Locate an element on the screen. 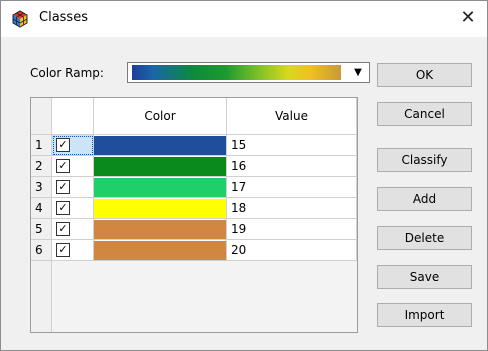 The width and height of the screenshot is (488, 351). import-button: Import is located at coordinates (424, 315).